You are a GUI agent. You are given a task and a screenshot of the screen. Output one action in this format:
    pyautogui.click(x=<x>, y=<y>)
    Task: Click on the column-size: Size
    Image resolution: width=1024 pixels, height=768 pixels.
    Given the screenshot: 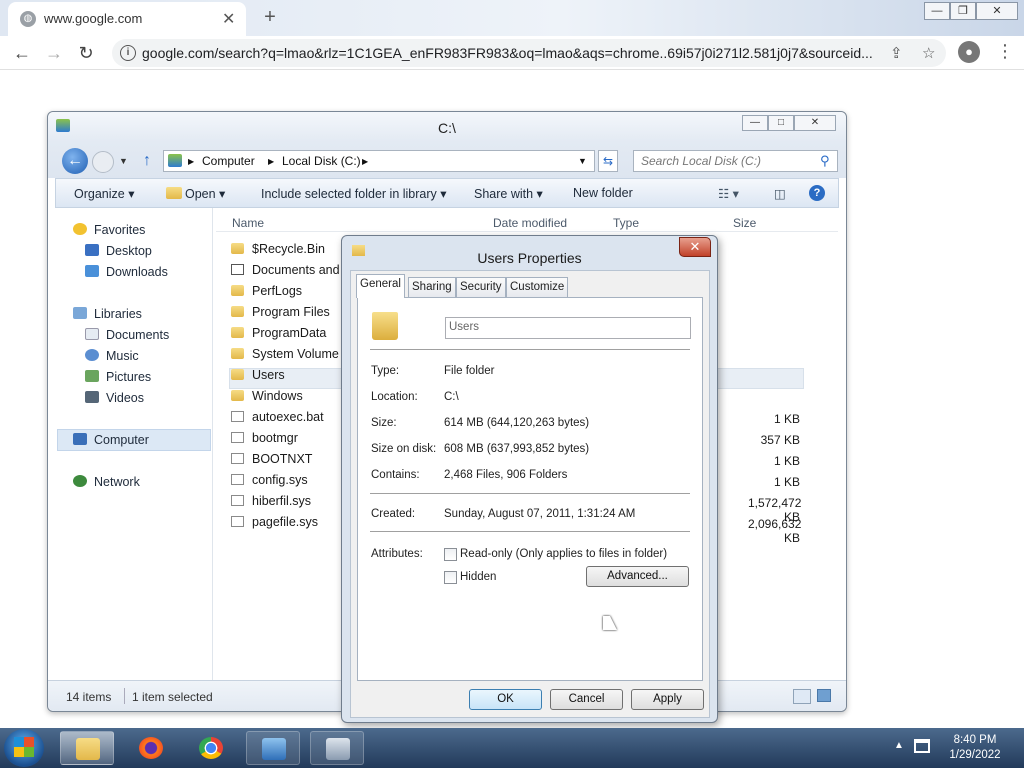 What is the action you would take?
    pyautogui.click(x=744, y=223)
    